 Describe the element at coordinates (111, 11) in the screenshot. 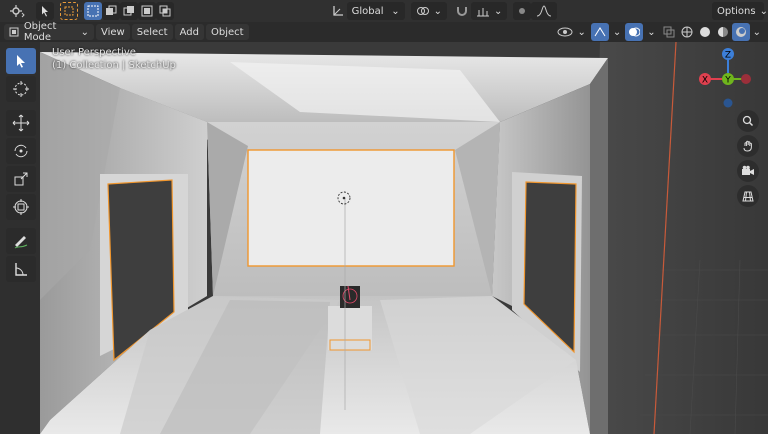

I see `select-extend-icon` at that location.